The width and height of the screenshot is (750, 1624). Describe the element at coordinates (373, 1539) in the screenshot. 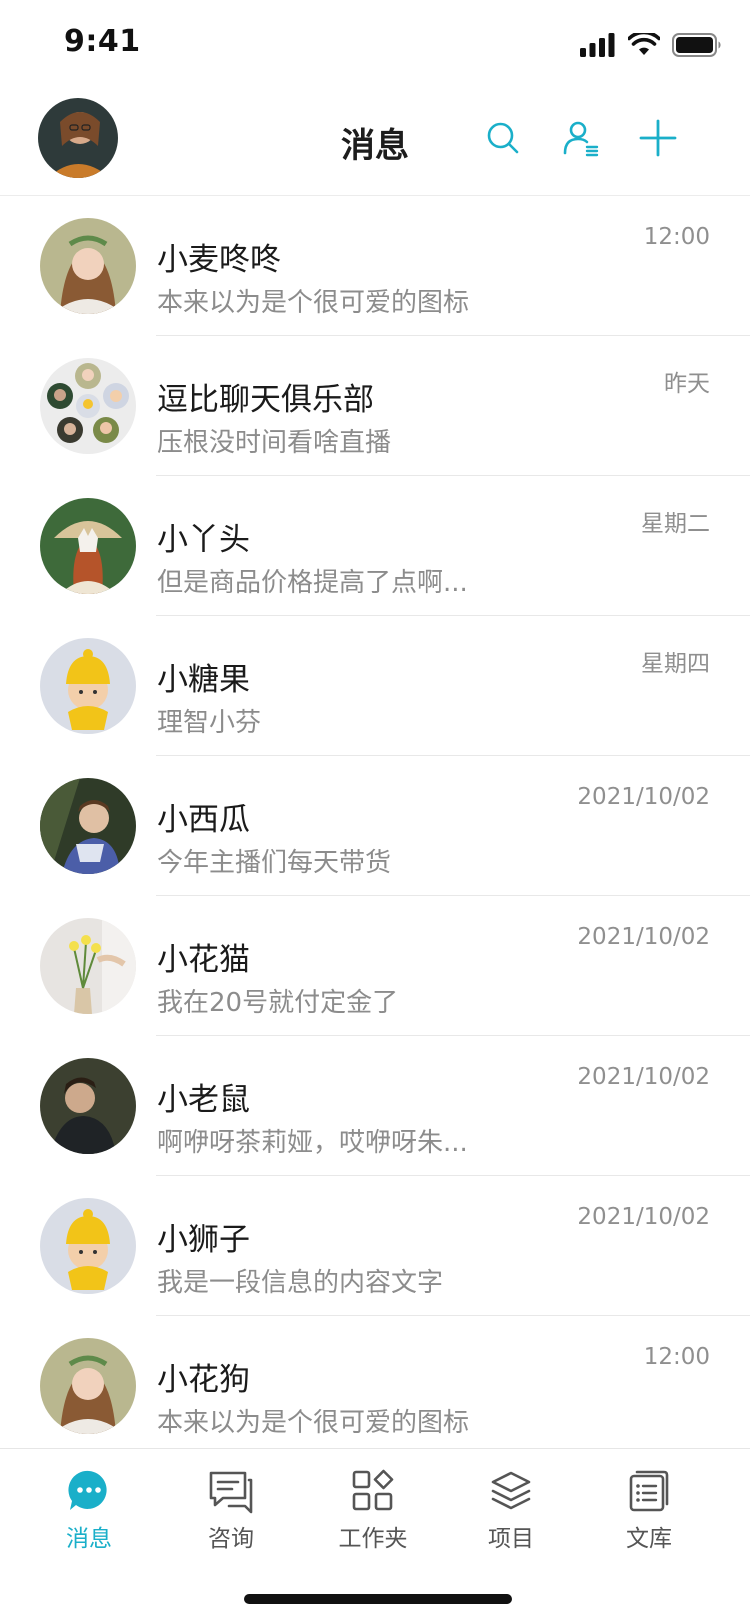

I see `tab-label: 工作夹` at that location.